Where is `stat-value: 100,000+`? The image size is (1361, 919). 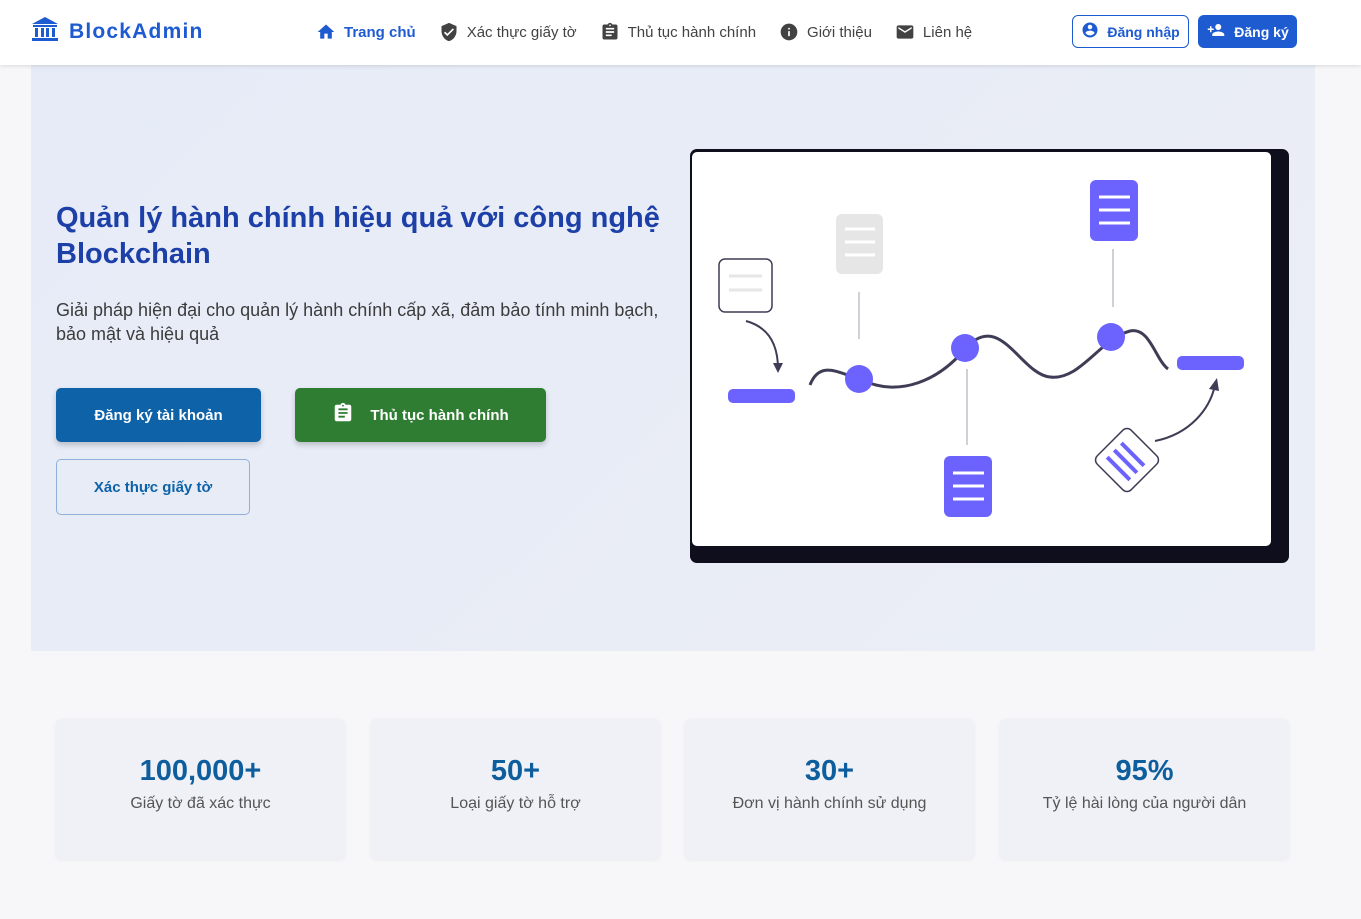 stat-value: 100,000+ is located at coordinates (200, 771).